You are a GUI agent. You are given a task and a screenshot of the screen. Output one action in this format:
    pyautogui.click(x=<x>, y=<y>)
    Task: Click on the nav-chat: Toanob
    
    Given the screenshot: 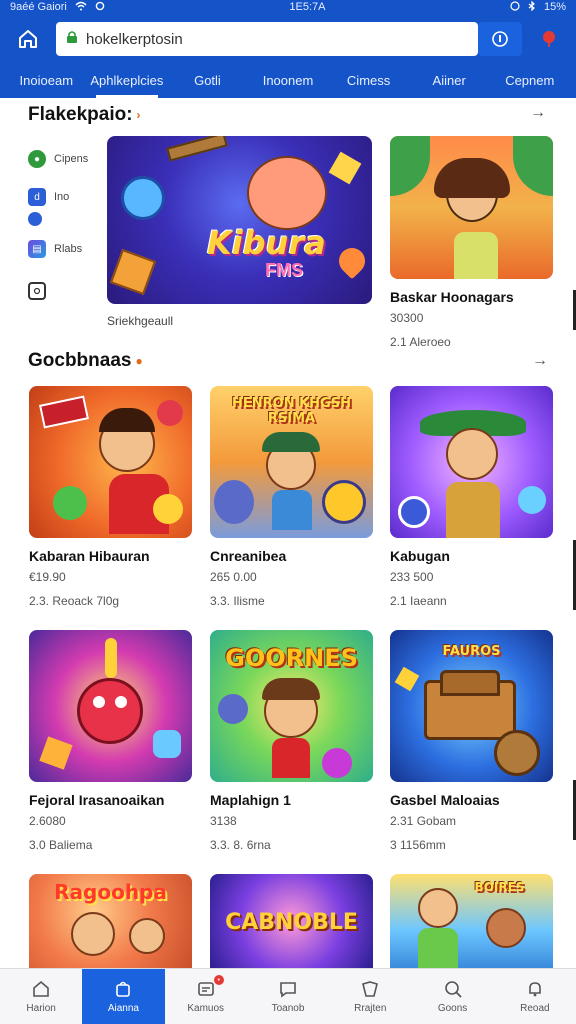 What is the action you would take?
    pyautogui.click(x=288, y=996)
    